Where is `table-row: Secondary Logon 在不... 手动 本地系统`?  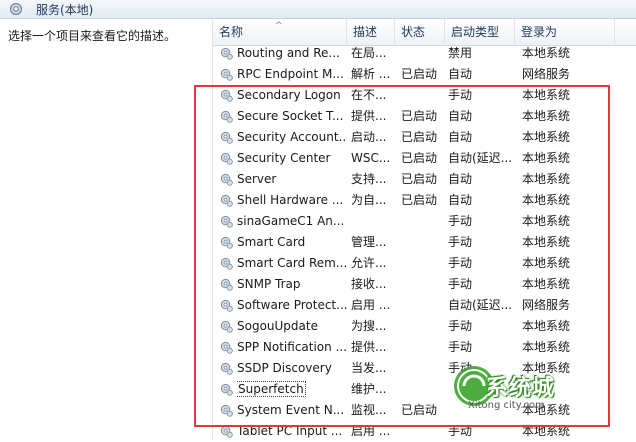
table-row: Secondary Logon 在不... 手动 本地系统 is located at coordinates (424, 95).